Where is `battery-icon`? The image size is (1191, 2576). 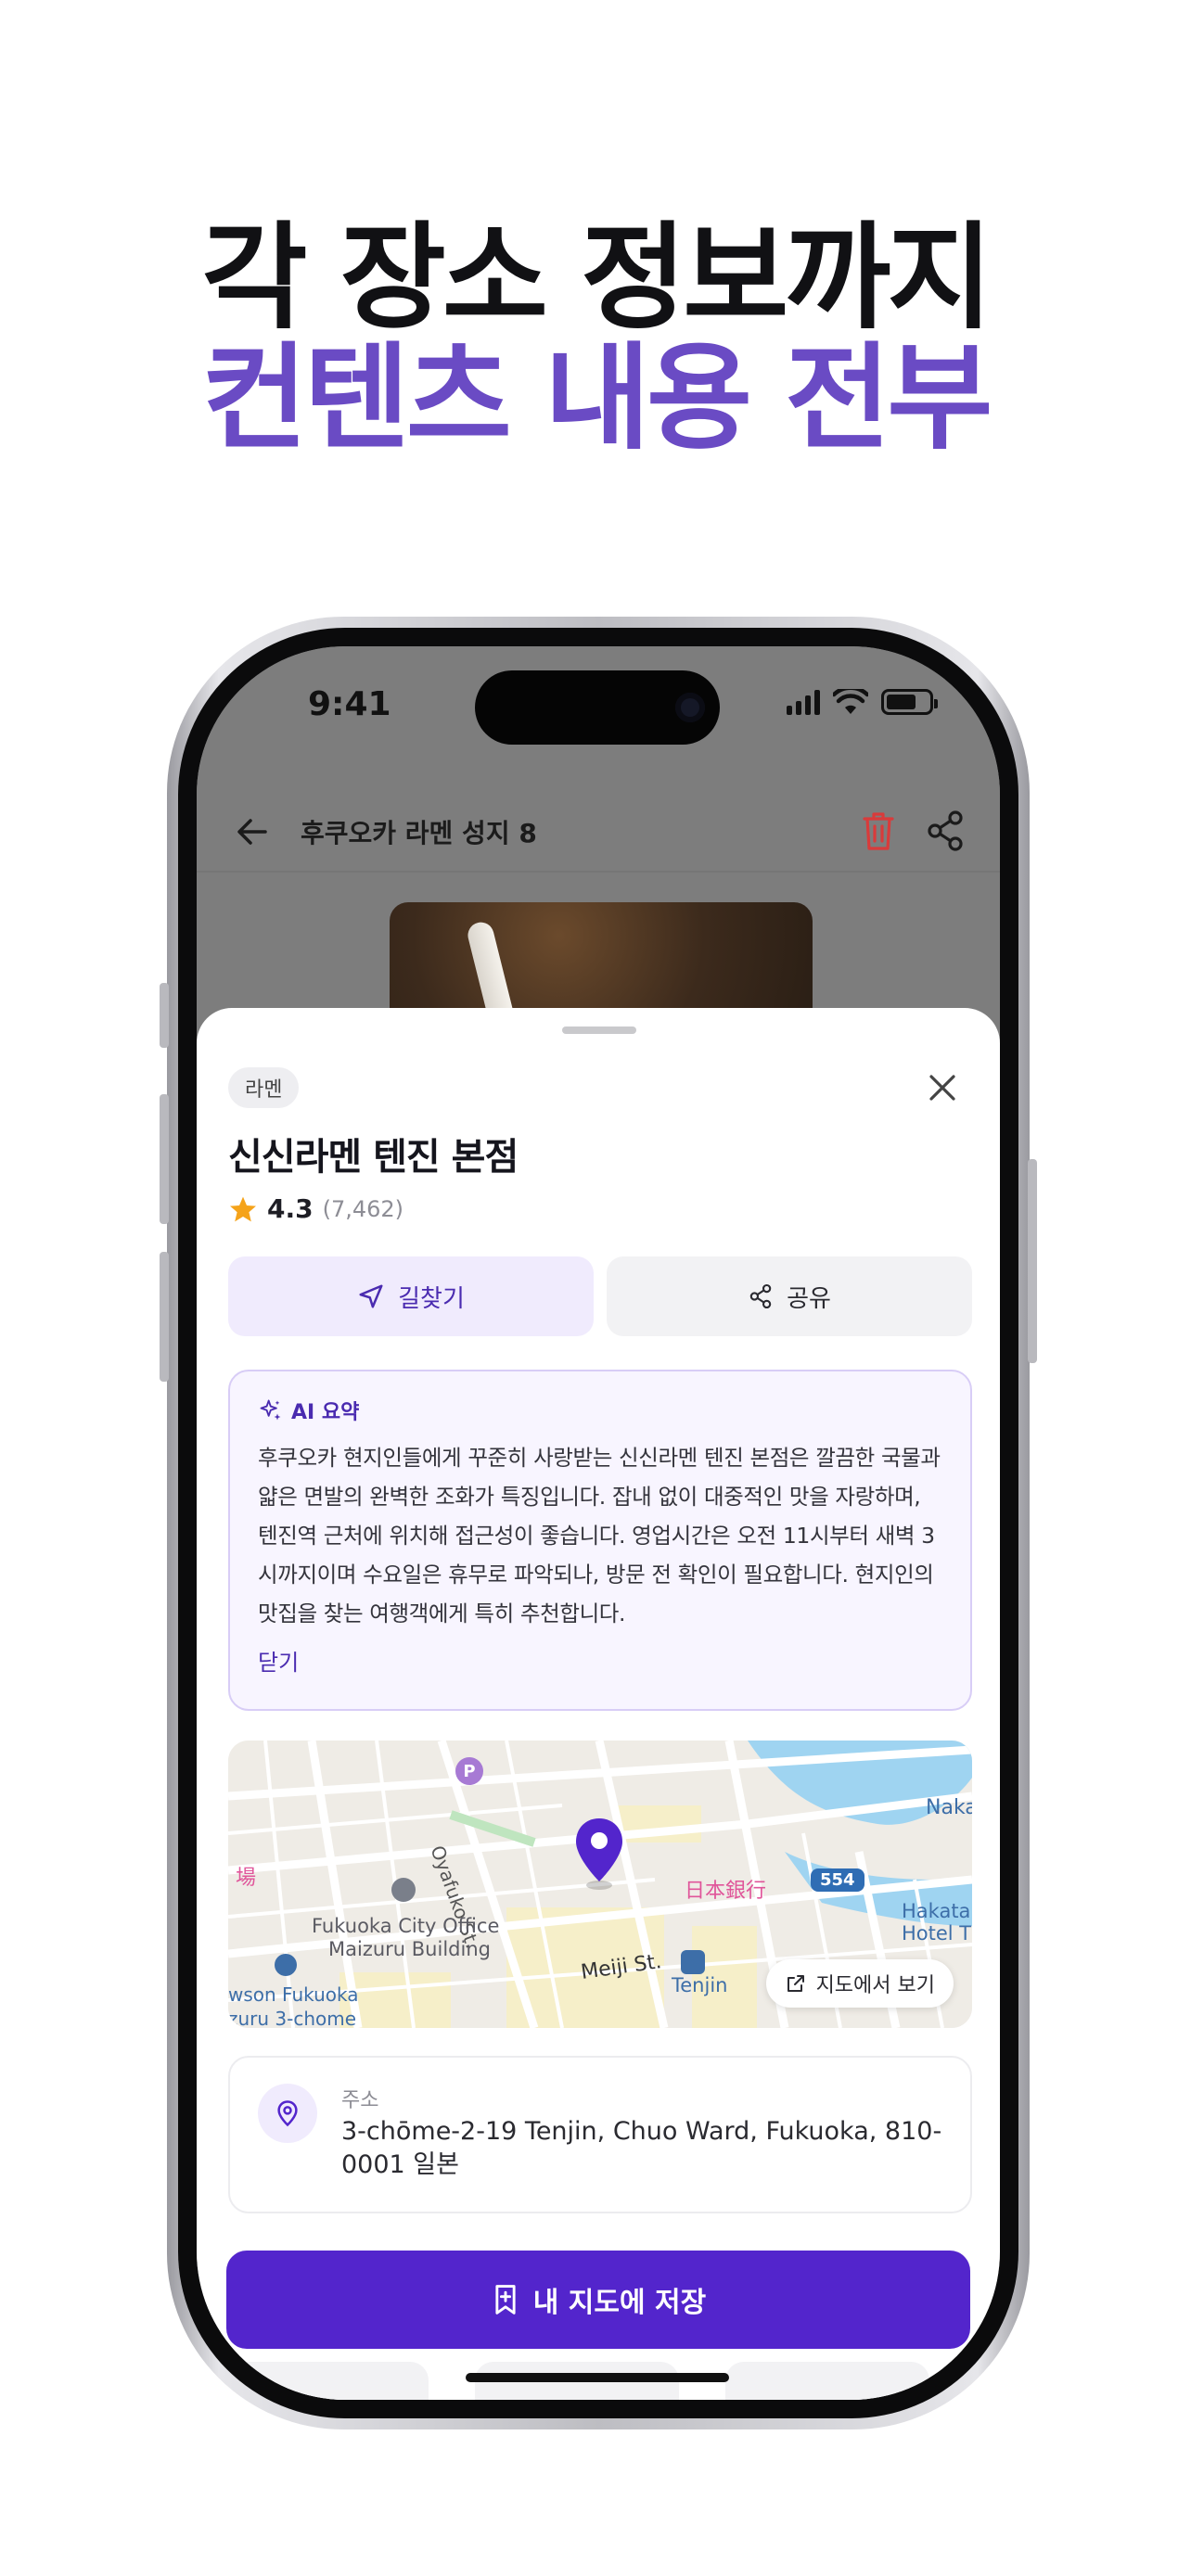
battery-icon is located at coordinates (909, 702).